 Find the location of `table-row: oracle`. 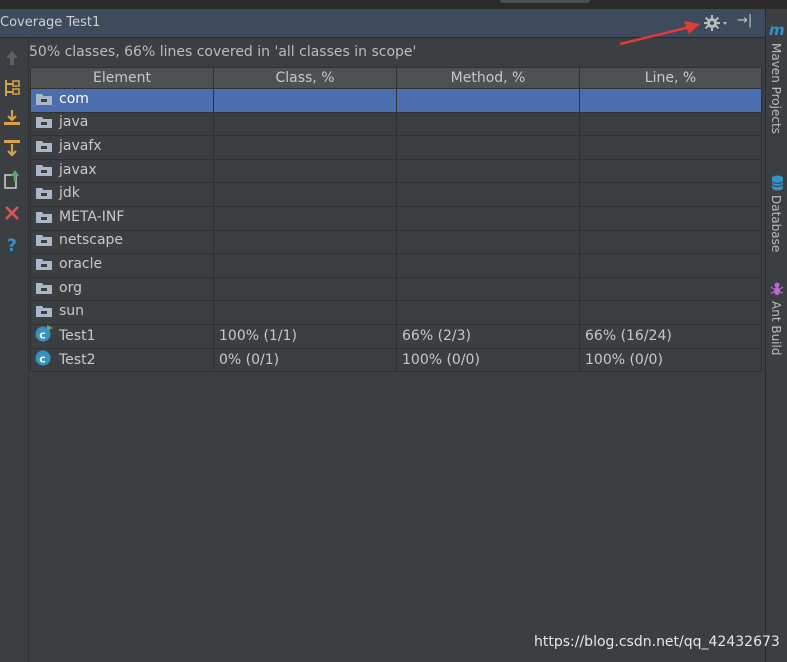

table-row: oracle is located at coordinates (396, 265).